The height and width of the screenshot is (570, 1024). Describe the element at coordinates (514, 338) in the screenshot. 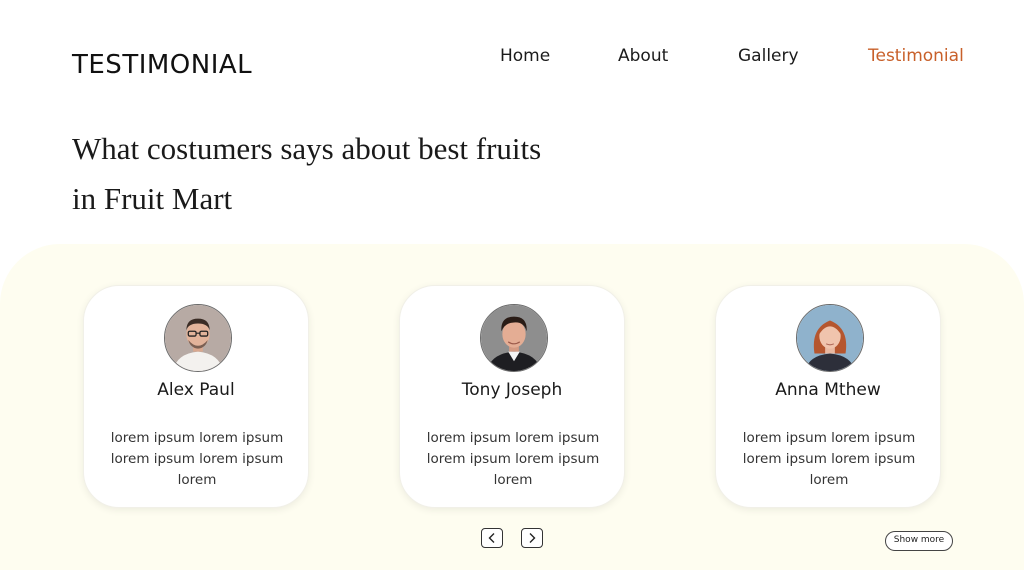

I see `man-suit-avatar` at that location.